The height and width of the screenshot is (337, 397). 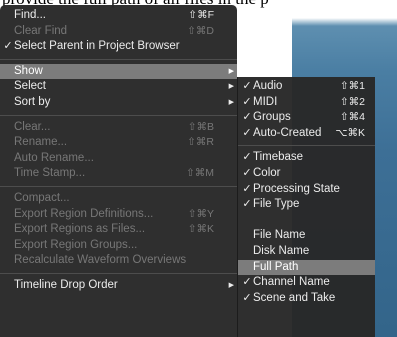 I want to click on keyboard-shortcut: ⌥⌘K, so click(x=350, y=132).